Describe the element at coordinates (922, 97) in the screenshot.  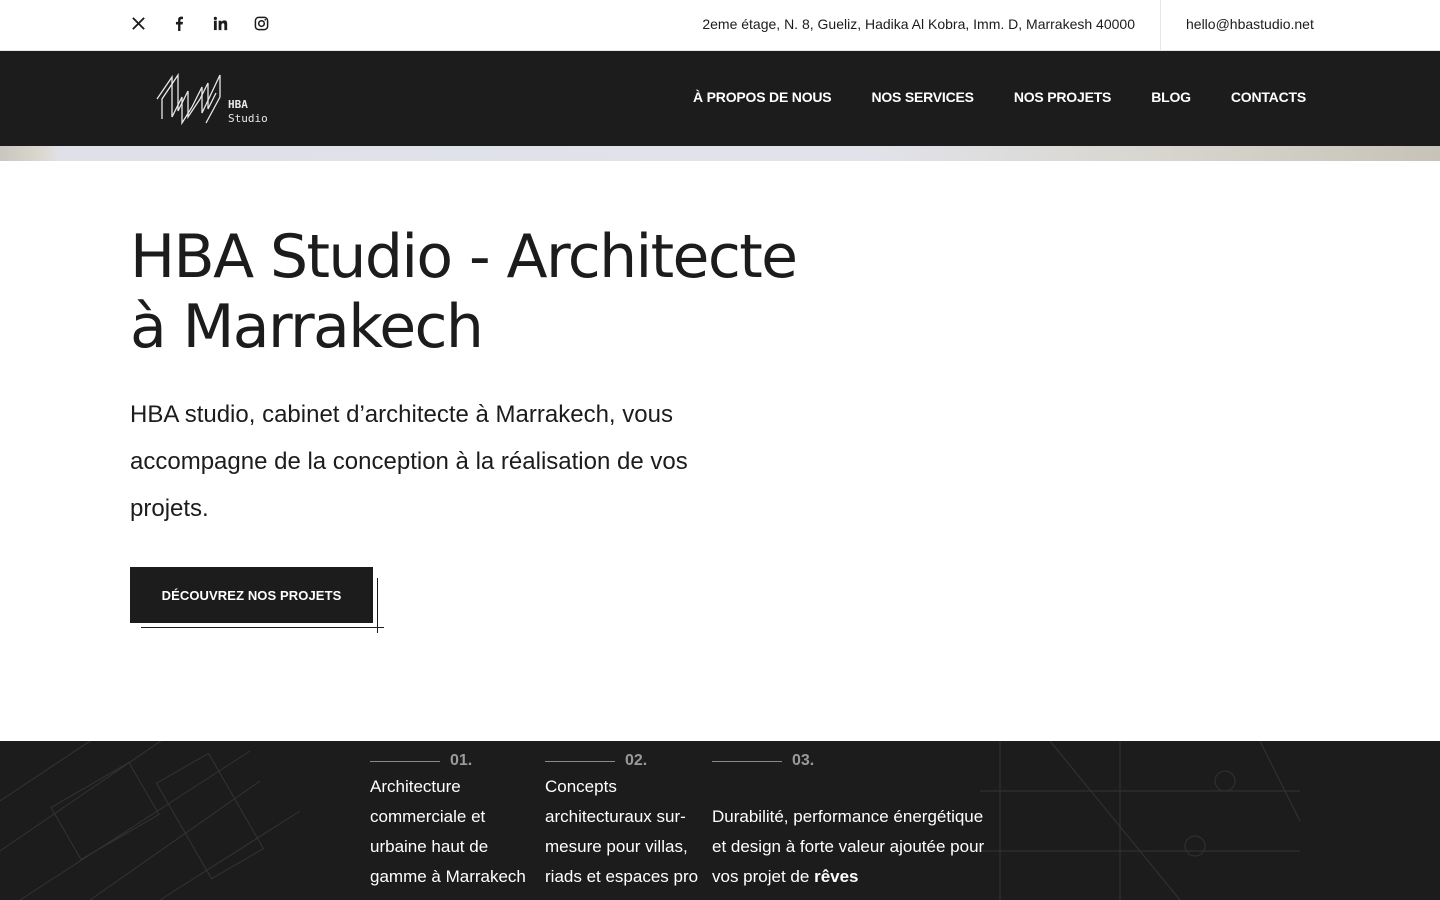
I see `nav-item-services: NOS SERVICES` at that location.